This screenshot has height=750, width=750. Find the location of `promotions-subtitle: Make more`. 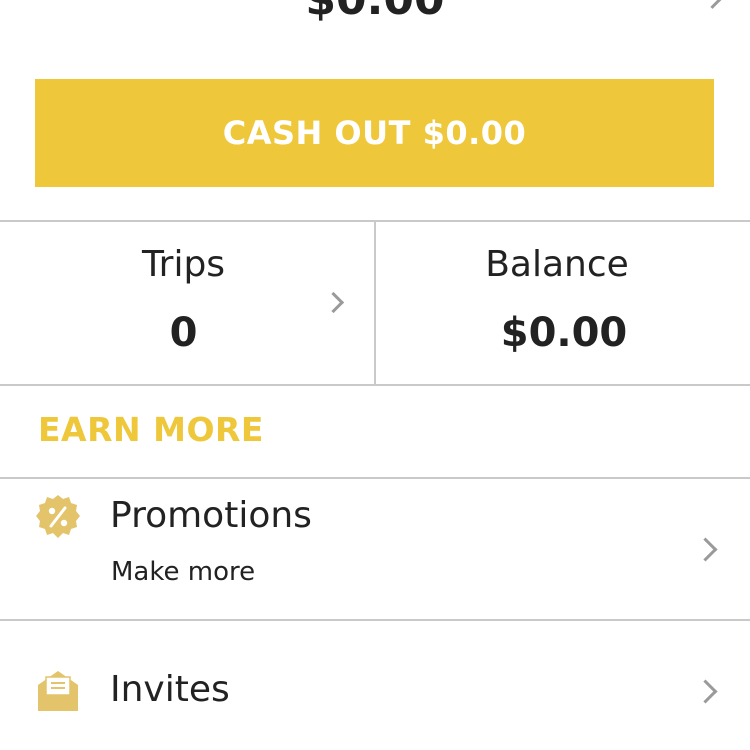

promotions-subtitle: Make more is located at coordinates (183, 572).